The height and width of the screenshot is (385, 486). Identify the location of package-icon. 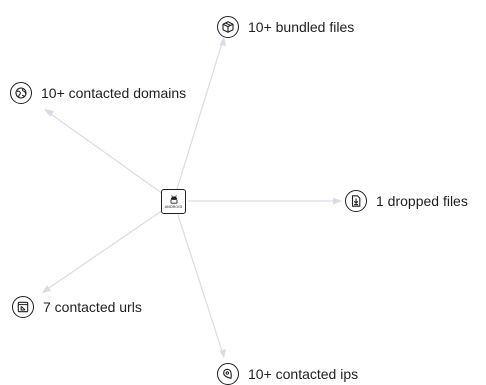
(228, 27).